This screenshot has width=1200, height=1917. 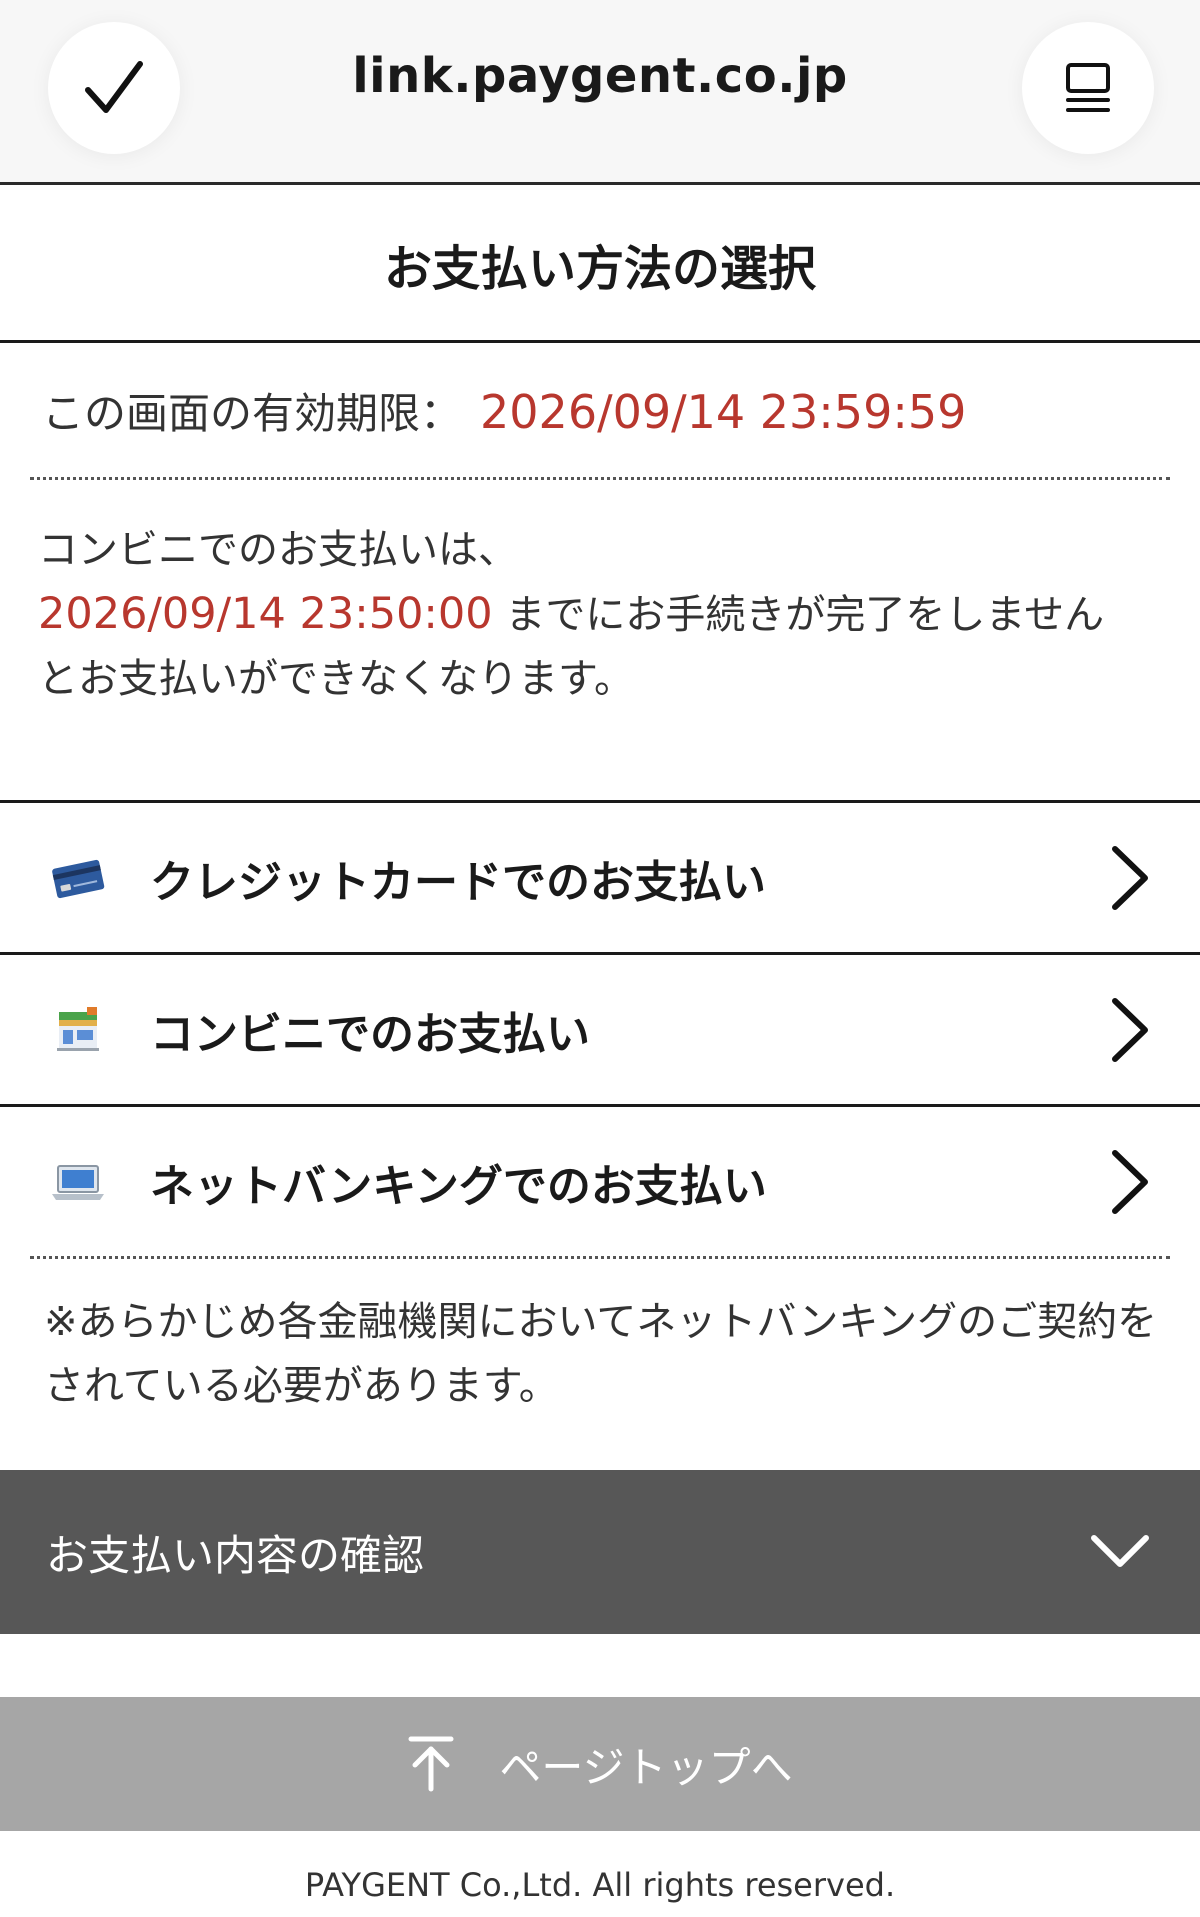 I want to click on notice-line-2: 2026/09/14 23:50:00 までにお手続きが完了をしません, so click(x=603, y=614).